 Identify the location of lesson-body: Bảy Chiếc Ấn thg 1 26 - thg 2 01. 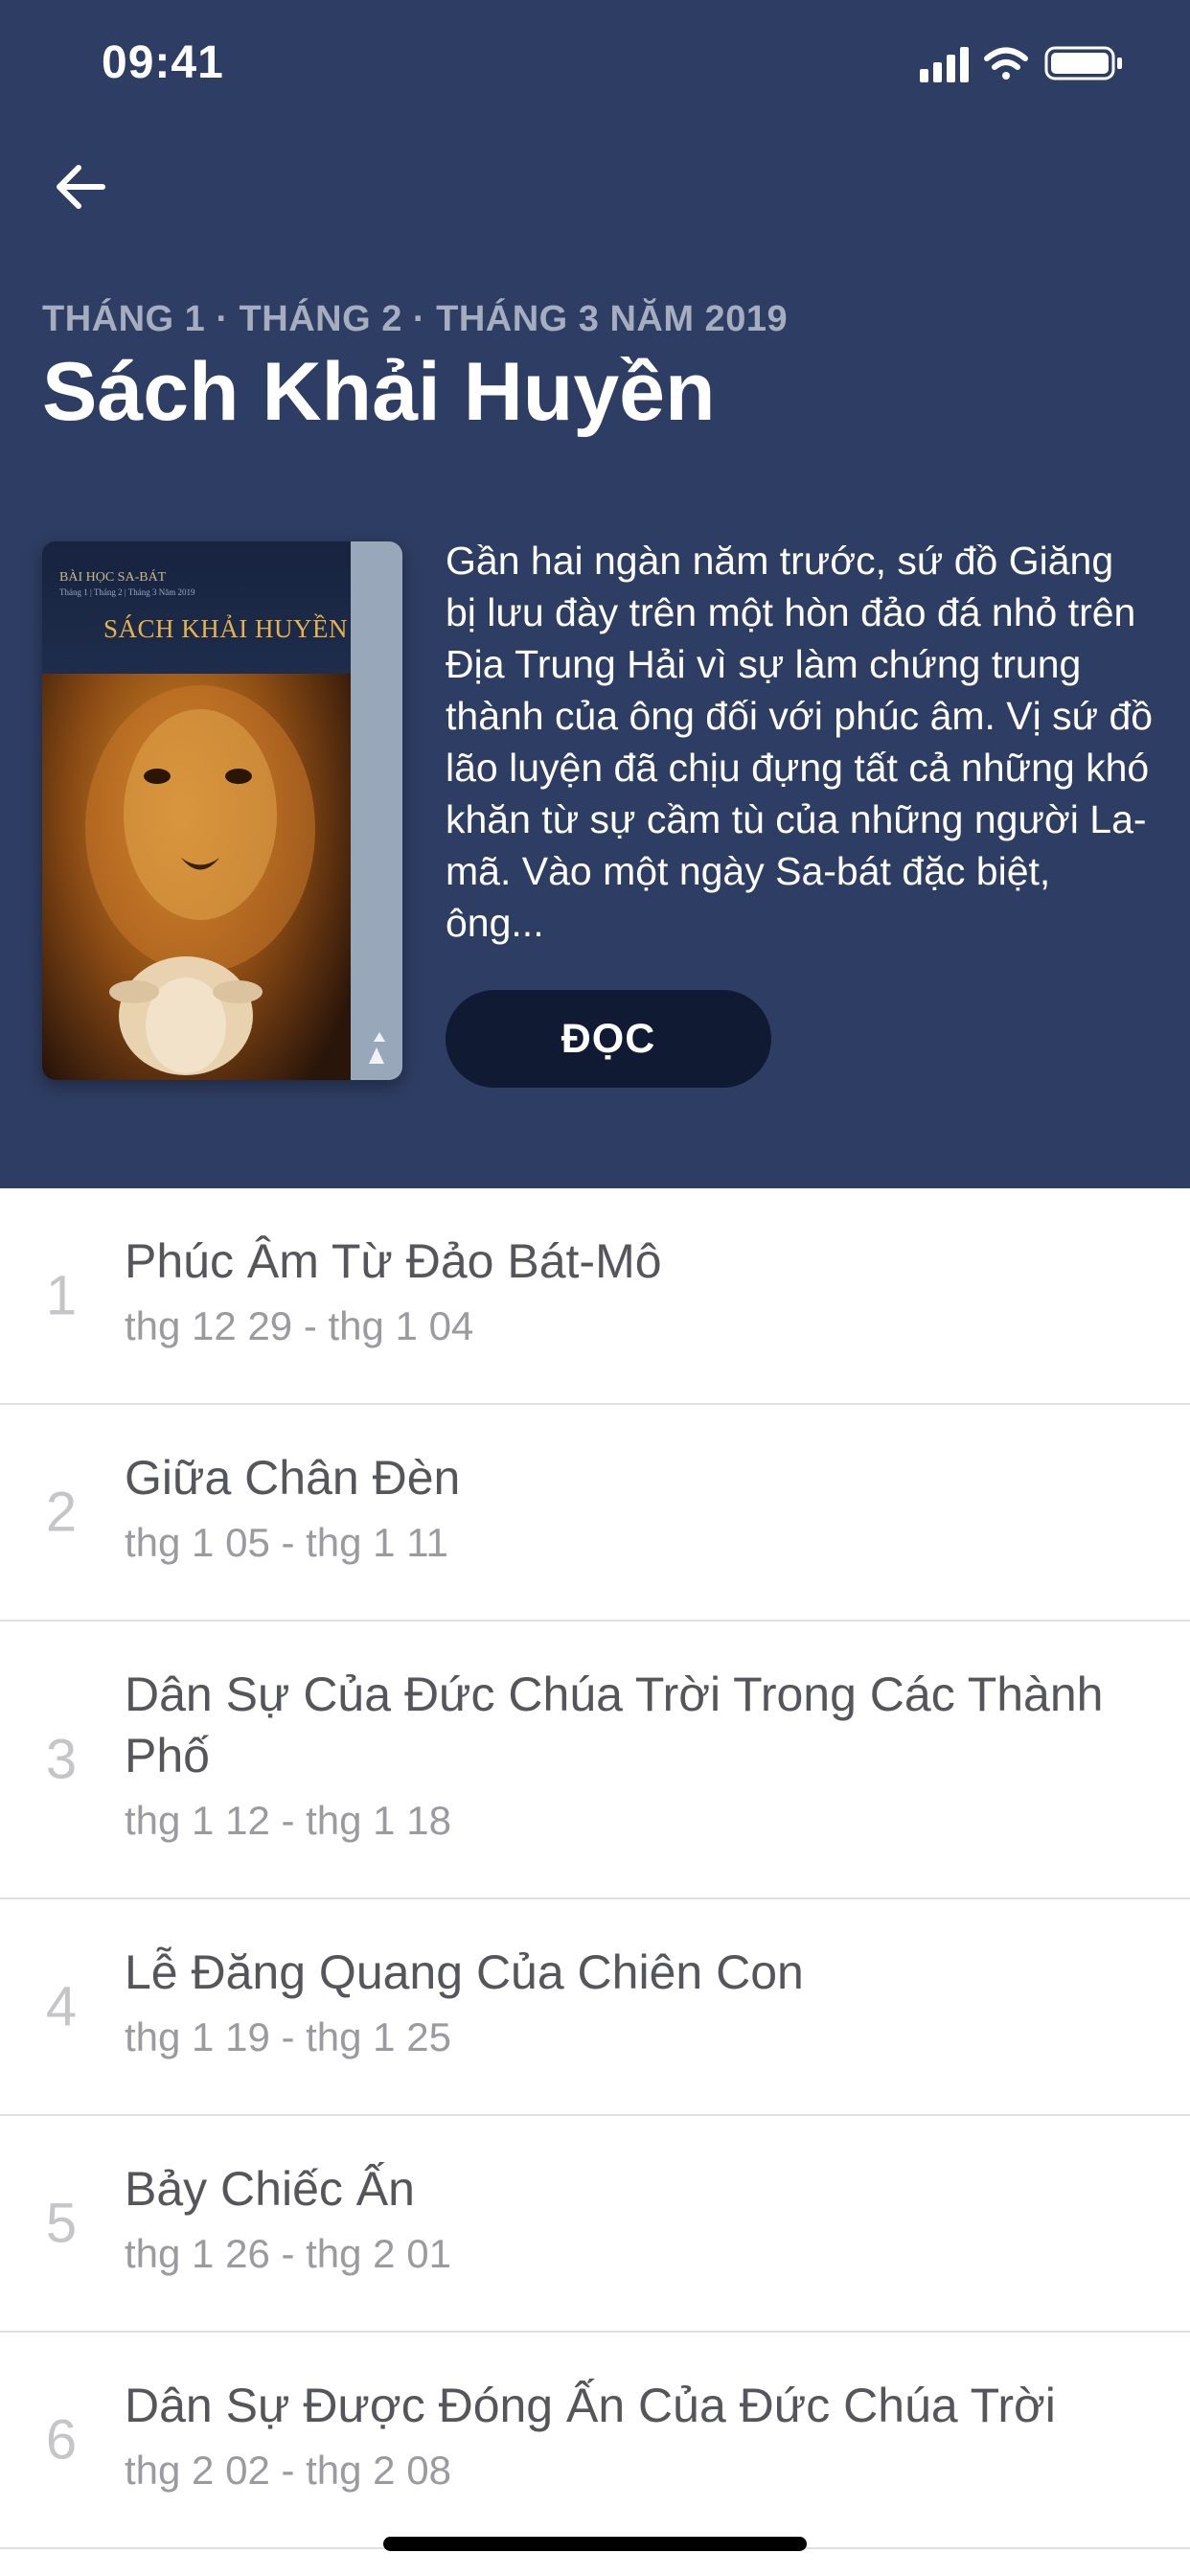
(638, 2218).